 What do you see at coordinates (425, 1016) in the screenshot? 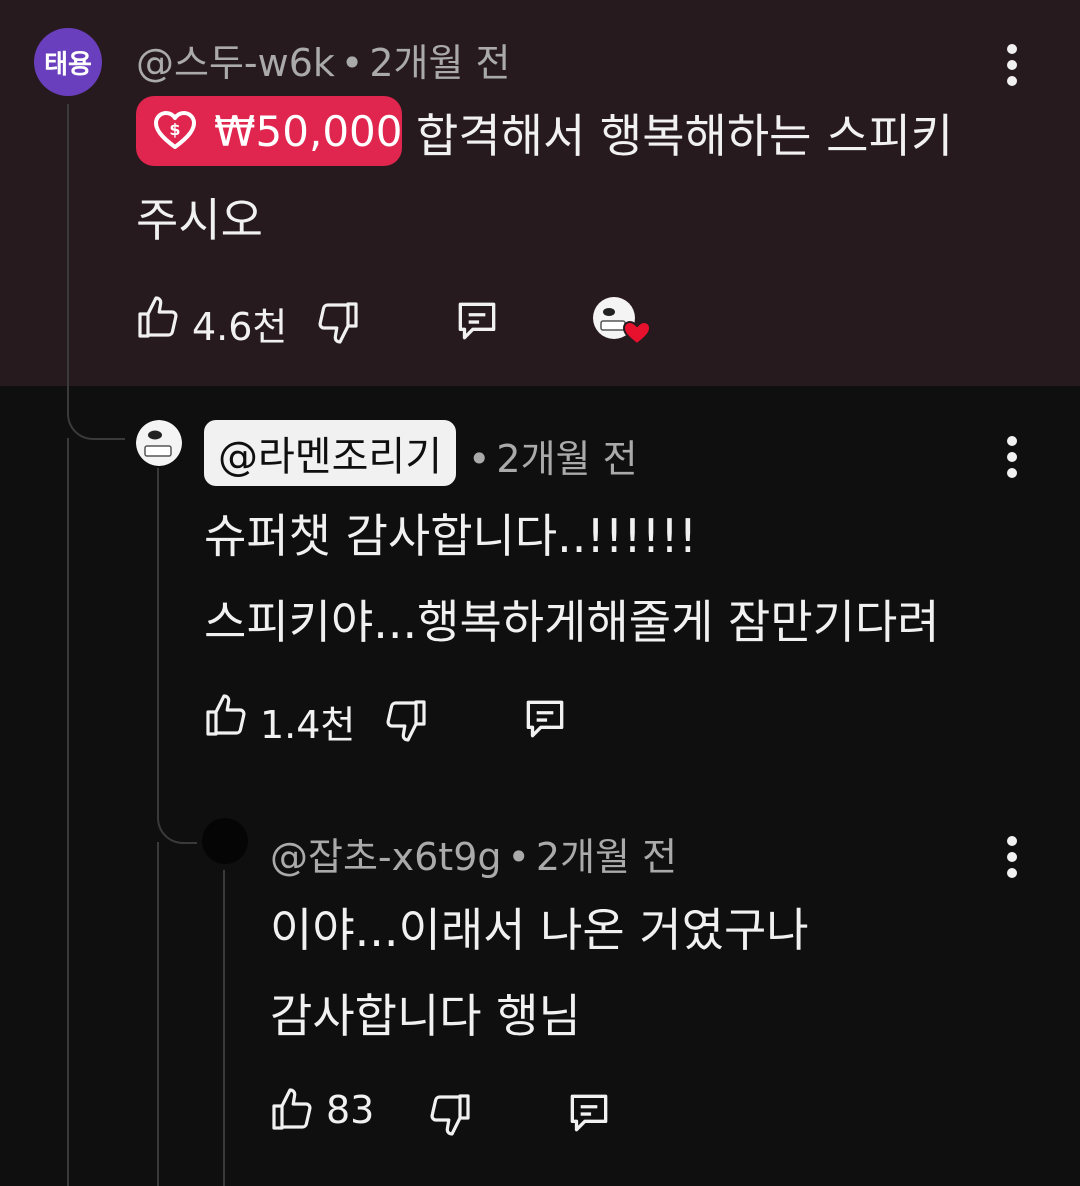
I see `comment-text: 감사합니다 행님` at bounding box center [425, 1016].